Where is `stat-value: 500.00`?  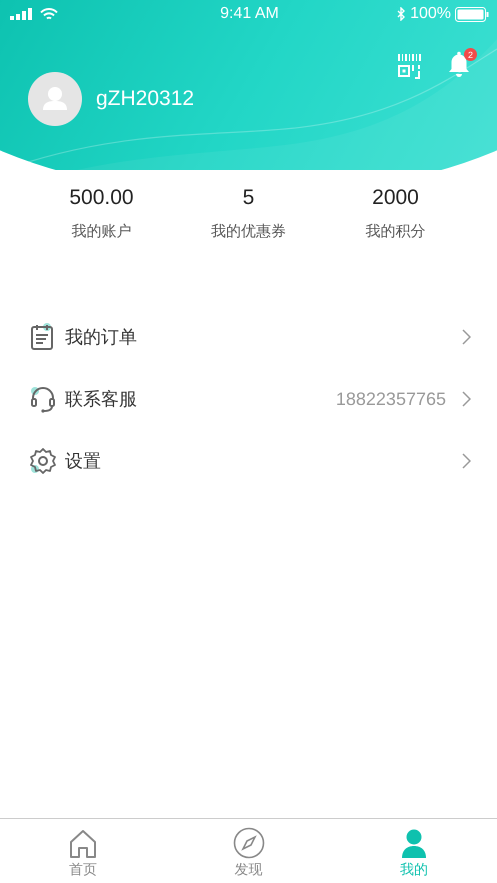 stat-value: 500.00 is located at coordinates (101, 198).